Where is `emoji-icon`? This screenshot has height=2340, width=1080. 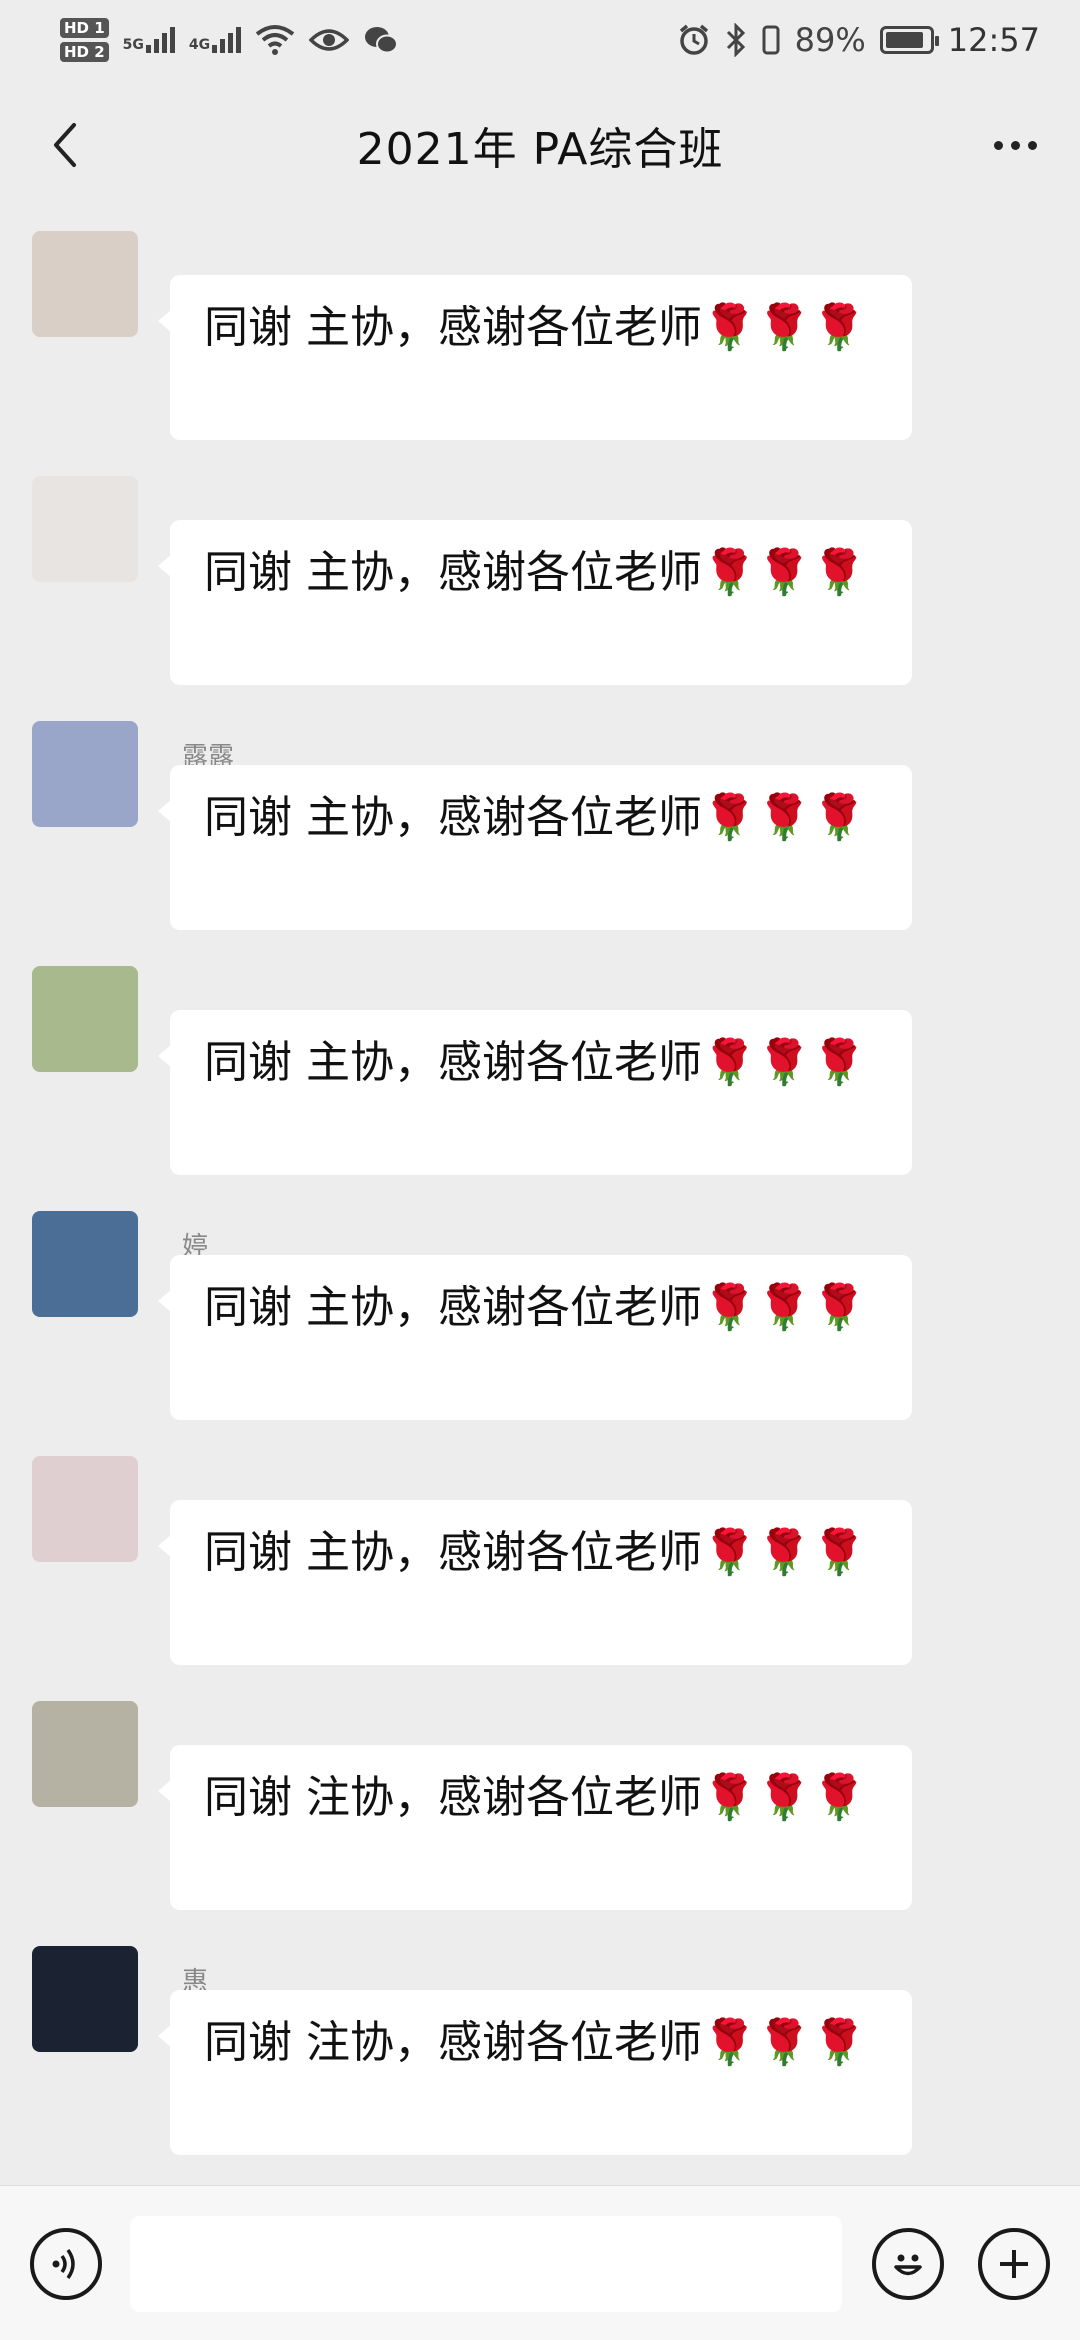 emoji-icon is located at coordinates (908, 2265).